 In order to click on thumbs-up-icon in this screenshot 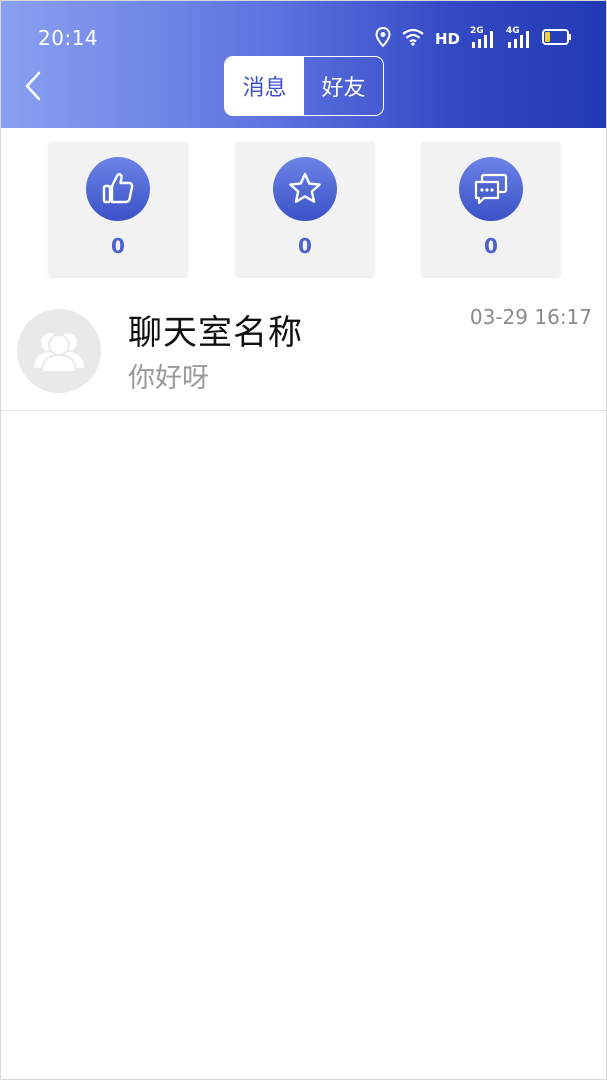, I will do `click(118, 188)`.